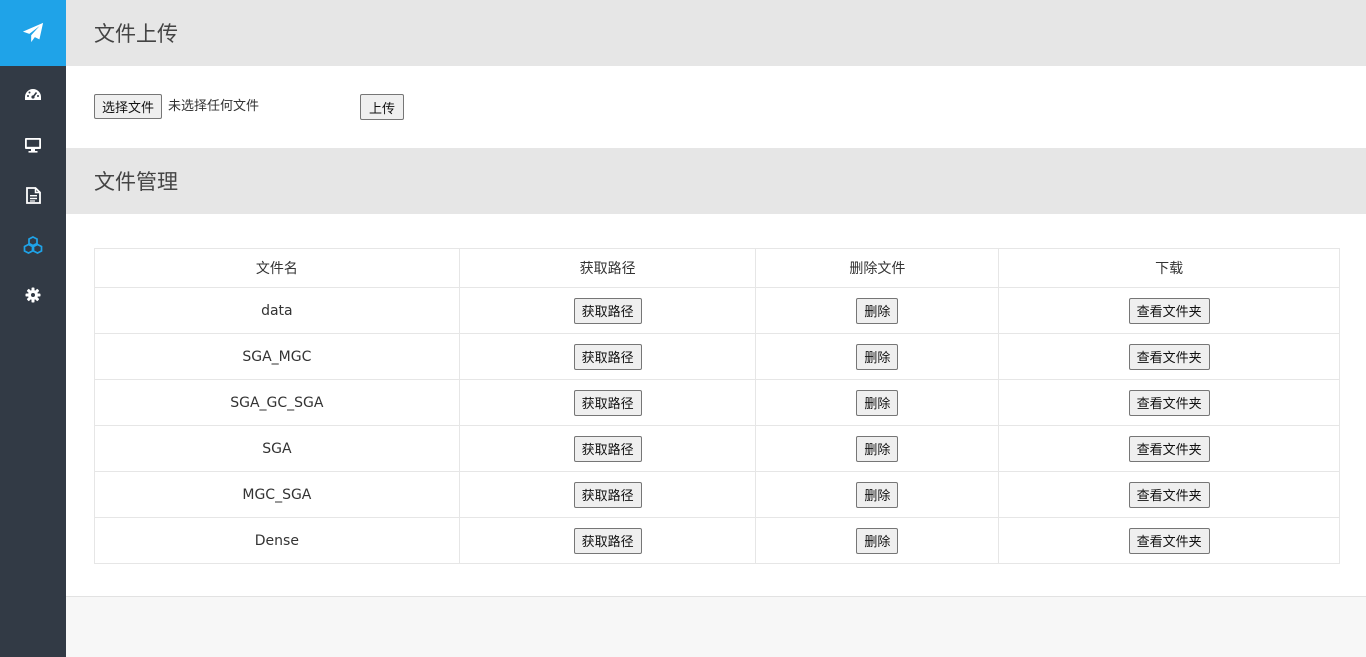 This screenshot has height=657, width=1366. What do you see at coordinates (717, 540) in the screenshot?
I see `table-row: Dense 获取路径 删除 查看文件夹` at bounding box center [717, 540].